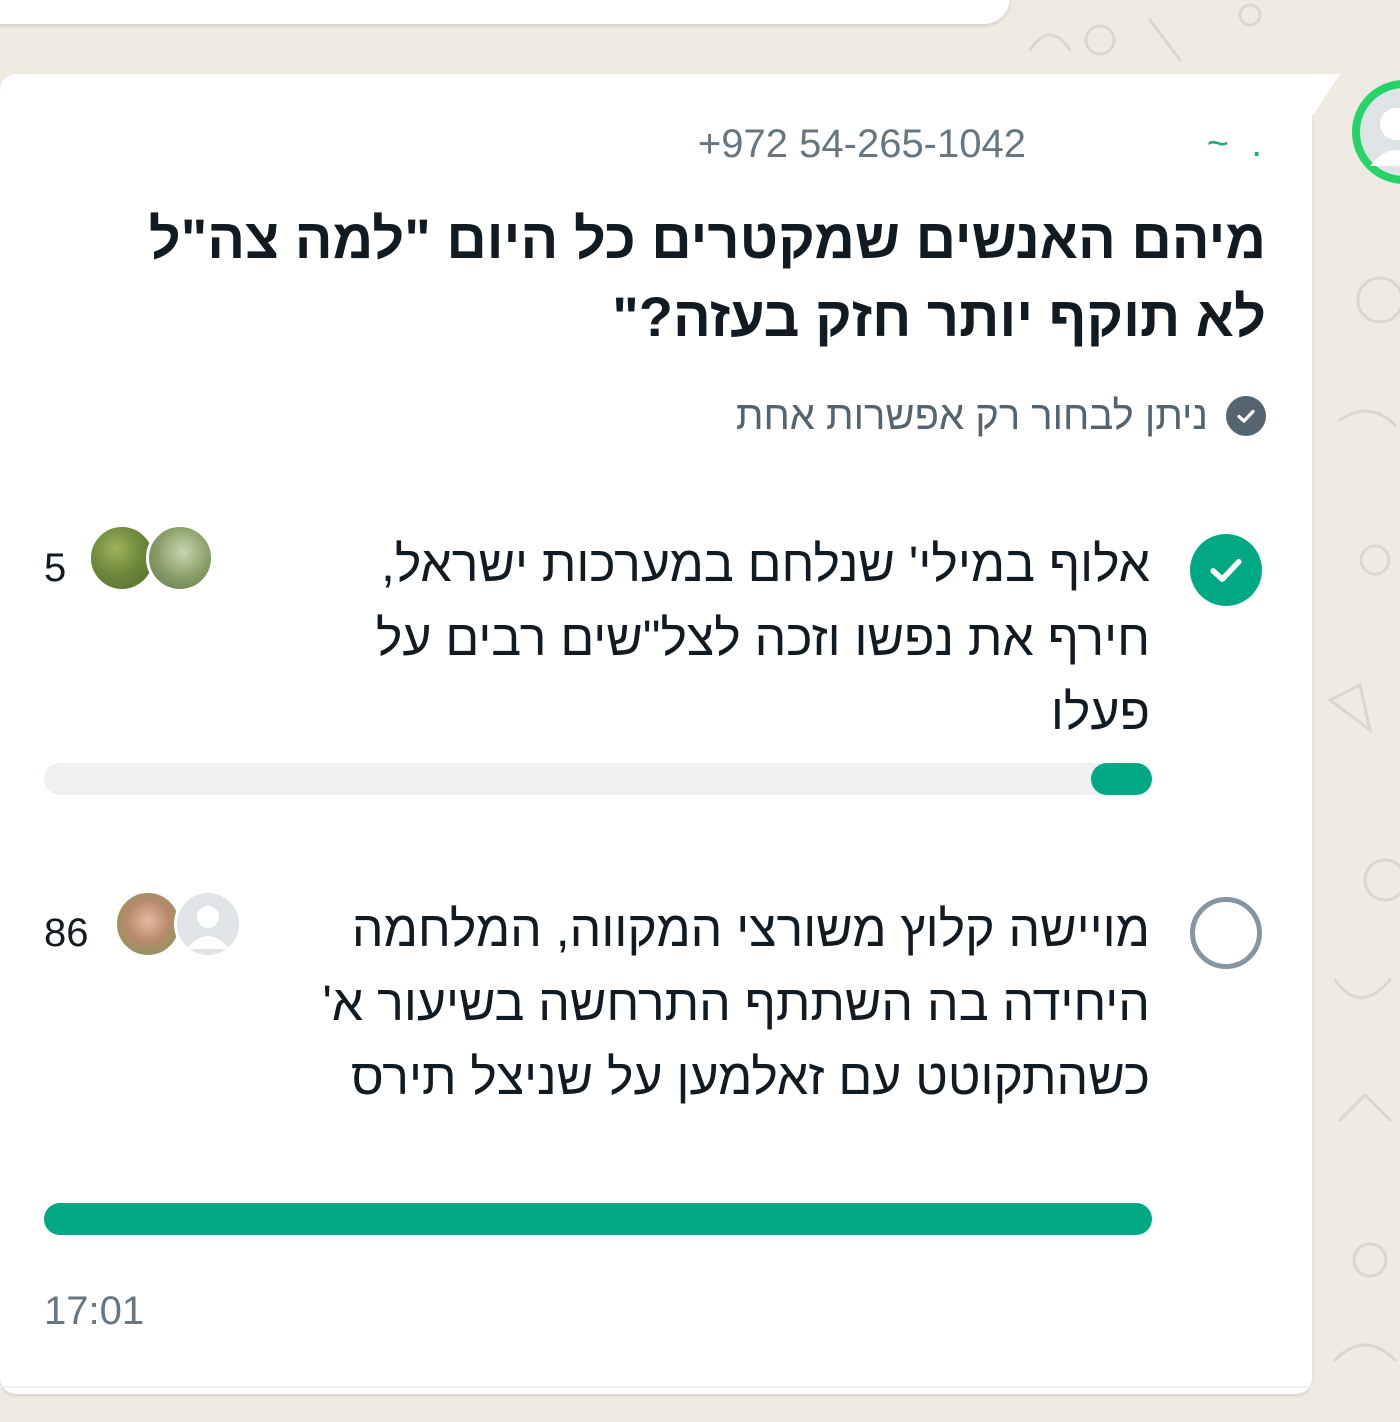 Image resolution: width=1400 pixels, height=1422 pixels. Describe the element at coordinates (208, 927) in the screenshot. I see `person-icon` at that location.